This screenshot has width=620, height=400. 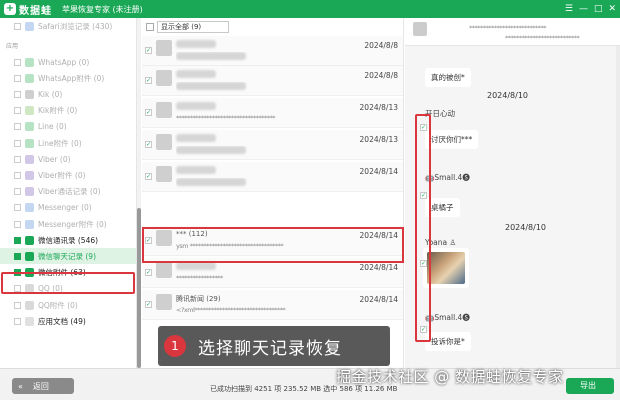 I want to click on sidebar-item: Kik附件 (0), so click(x=68, y=111).